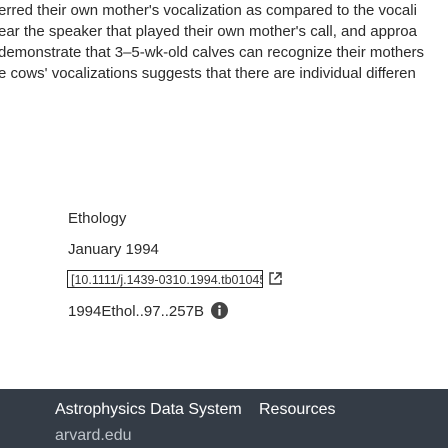 This screenshot has width=448, height=448. Describe the element at coordinates (93, 435) in the screenshot. I see `footer-domain: arvard.edu` at that location.